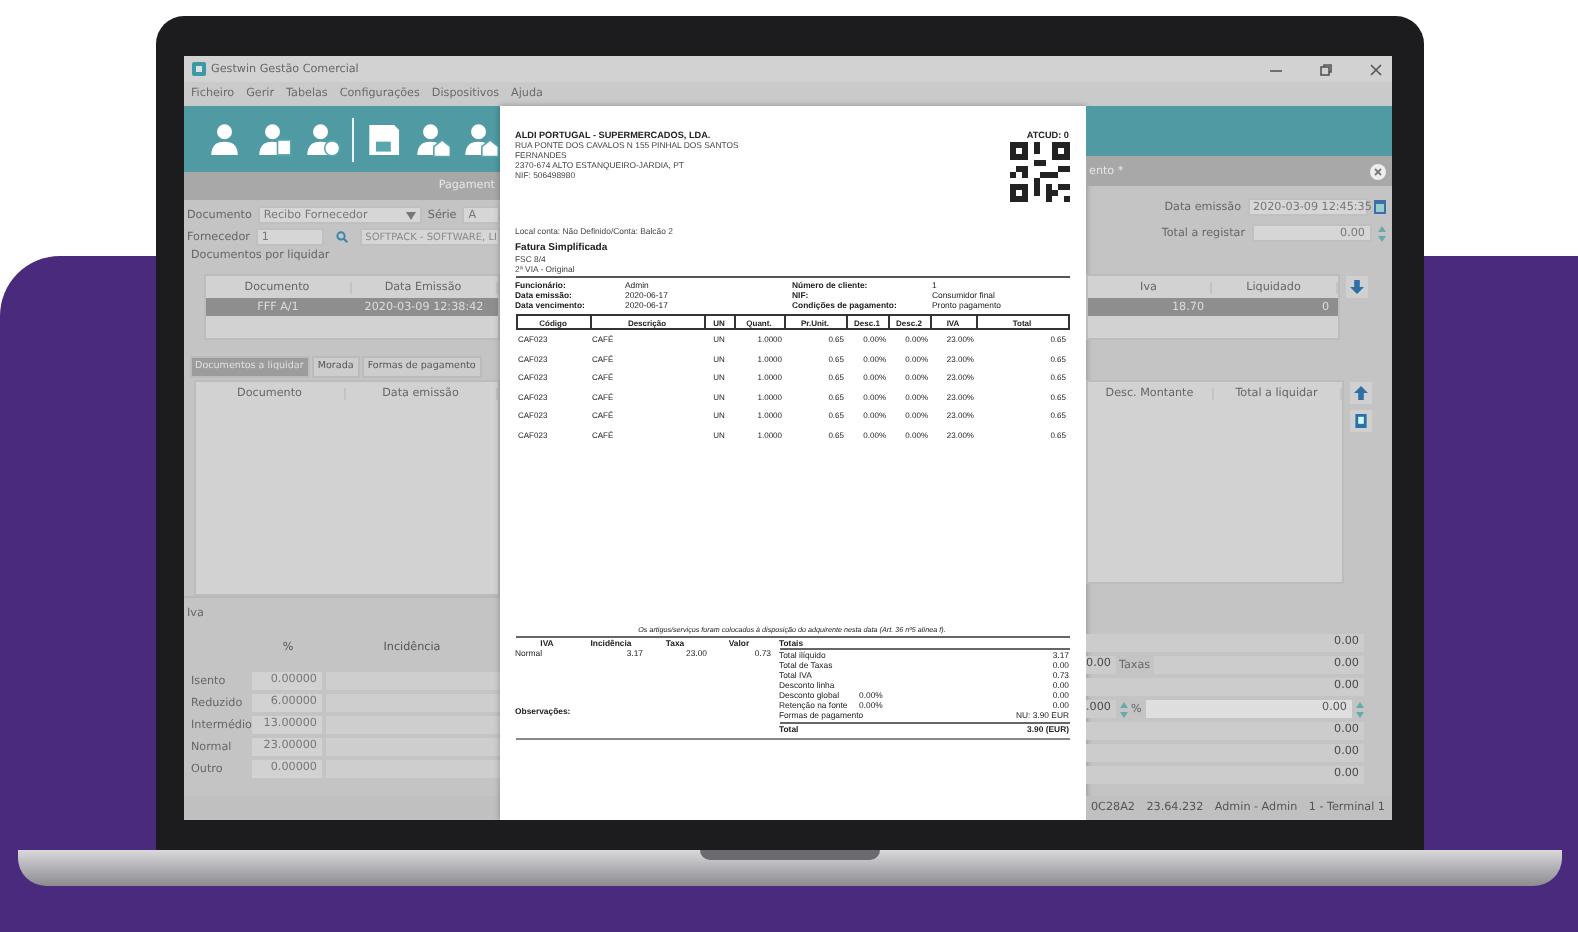 Image resolution: width=1578 pixels, height=932 pixels. I want to click on document-button, so click(1360, 421).